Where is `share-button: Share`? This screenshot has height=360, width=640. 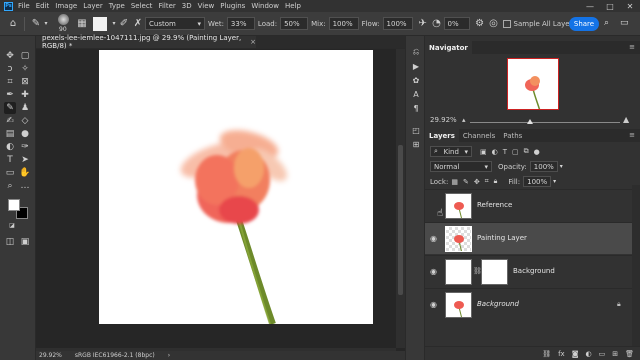 share-button: Share is located at coordinates (584, 24).